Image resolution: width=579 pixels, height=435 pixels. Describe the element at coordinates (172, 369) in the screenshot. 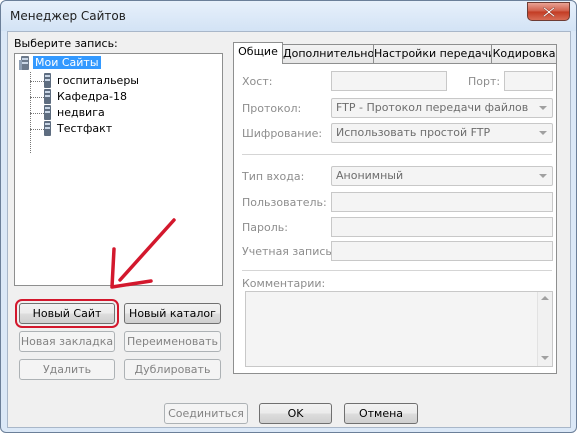

I see `duplicate-button: Дублировать` at that location.